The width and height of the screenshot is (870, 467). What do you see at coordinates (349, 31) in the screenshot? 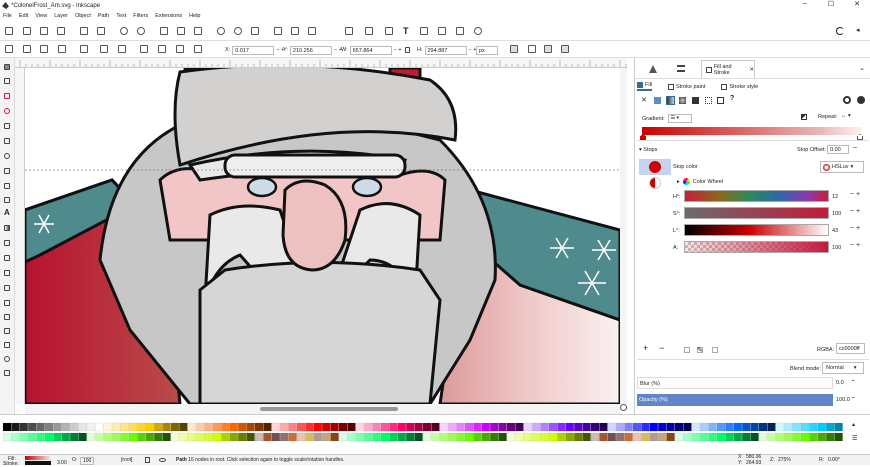
I see `group-icon` at bounding box center [349, 31].